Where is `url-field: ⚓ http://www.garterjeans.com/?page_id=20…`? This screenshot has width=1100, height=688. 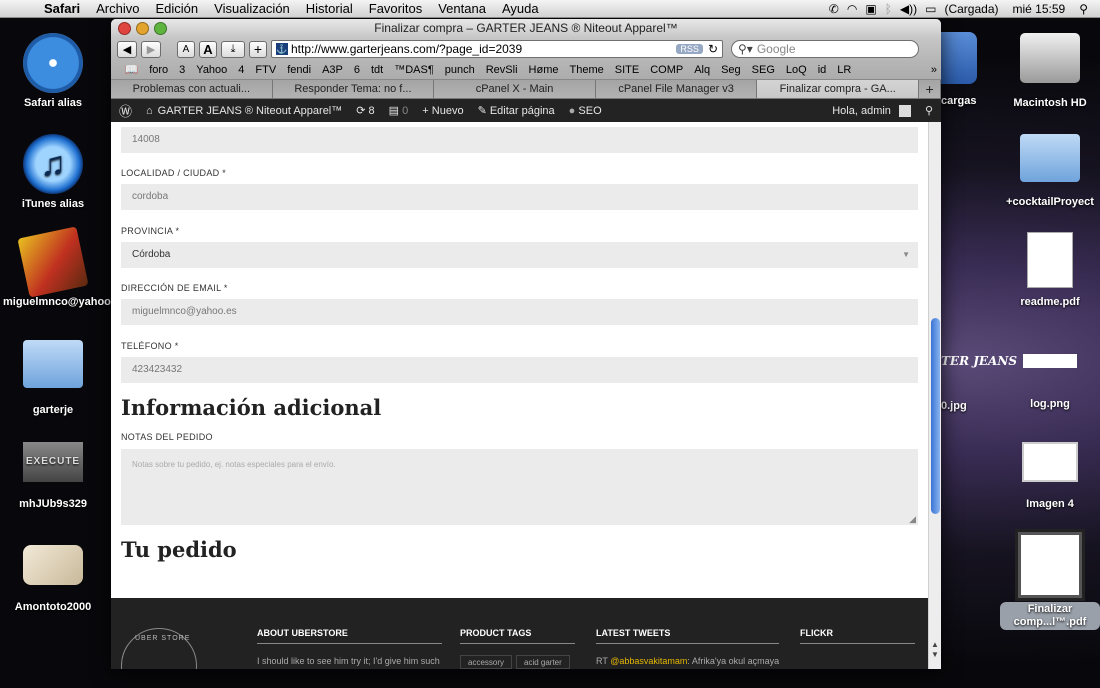 url-field: ⚓ http://www.garterjeans.com/?page_id=20… is located at coordinates (497, 49).